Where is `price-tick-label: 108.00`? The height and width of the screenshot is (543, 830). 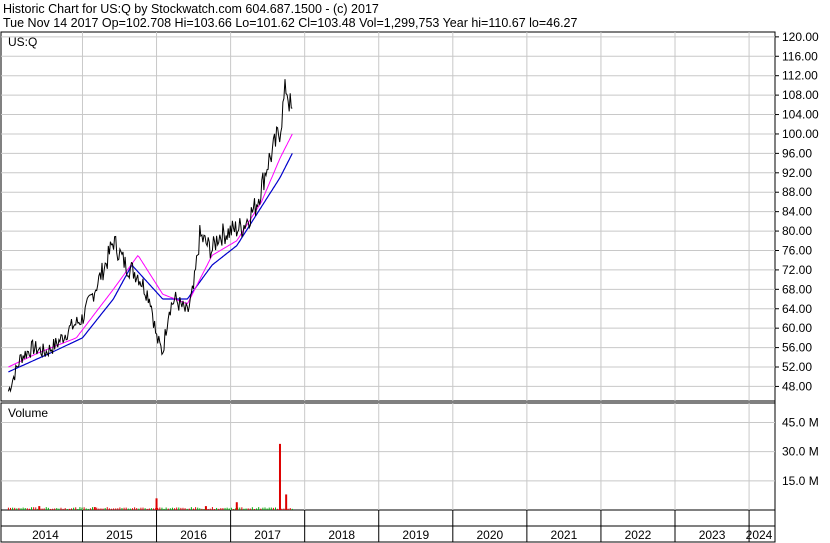 price-tick-label: 108.00 is located at coordinates (800, 95).